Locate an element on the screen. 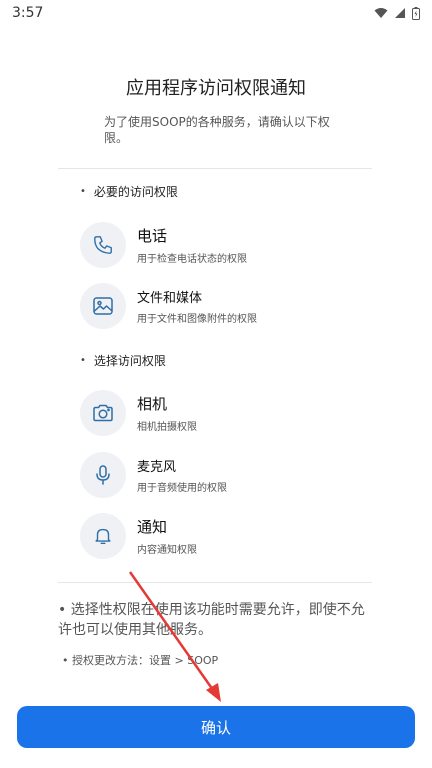 Image resolution: width=432 pixels, height=768 pixels. permission-item-phone: 电话 用于检查电话状态的权限 is located at coordinates (230, 245).